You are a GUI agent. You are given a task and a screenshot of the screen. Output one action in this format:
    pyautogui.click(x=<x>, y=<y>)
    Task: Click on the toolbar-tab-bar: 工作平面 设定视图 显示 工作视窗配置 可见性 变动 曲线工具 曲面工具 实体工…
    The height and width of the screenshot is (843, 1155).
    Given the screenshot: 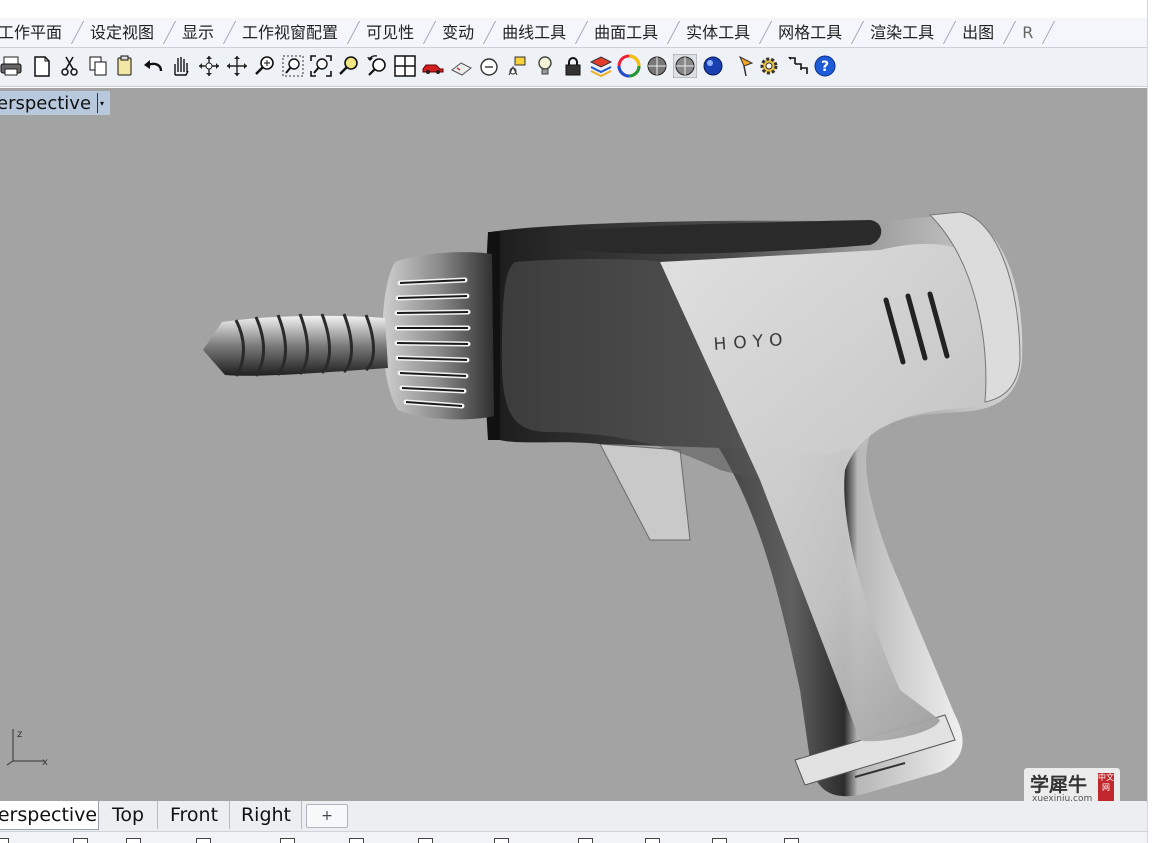 What is the action you would take?
    pyautogui.click(x=574, y=33)
    